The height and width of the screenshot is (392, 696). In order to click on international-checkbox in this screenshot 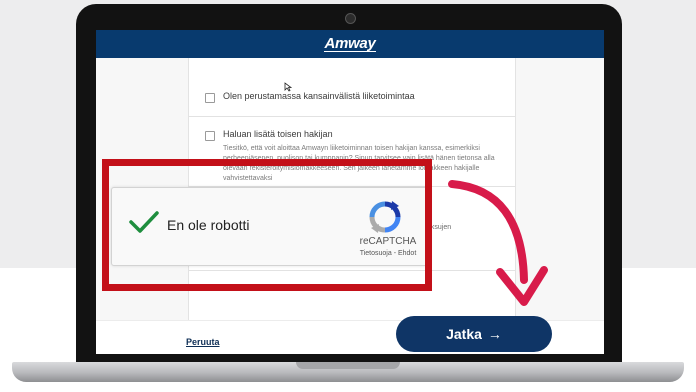, I will do `click(210, 98)`.